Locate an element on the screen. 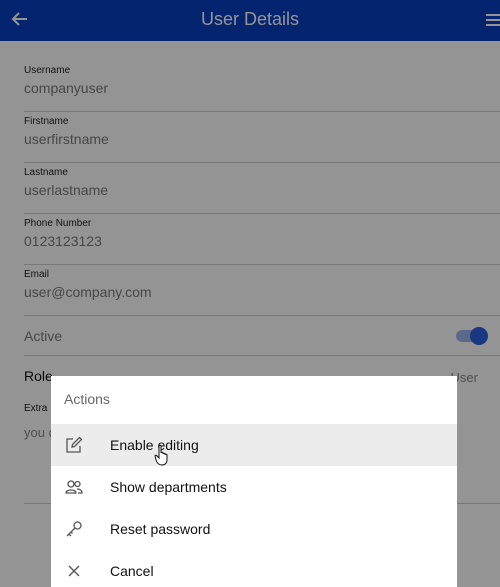 This screenshot has height=587, width=500. enable-editing-action: Enable editing is located at coordinates (254, 445).